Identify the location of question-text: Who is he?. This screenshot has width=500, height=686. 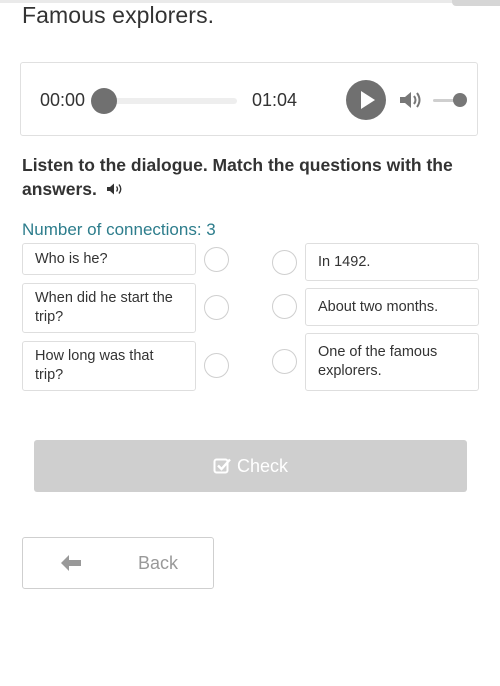
(71, 258).